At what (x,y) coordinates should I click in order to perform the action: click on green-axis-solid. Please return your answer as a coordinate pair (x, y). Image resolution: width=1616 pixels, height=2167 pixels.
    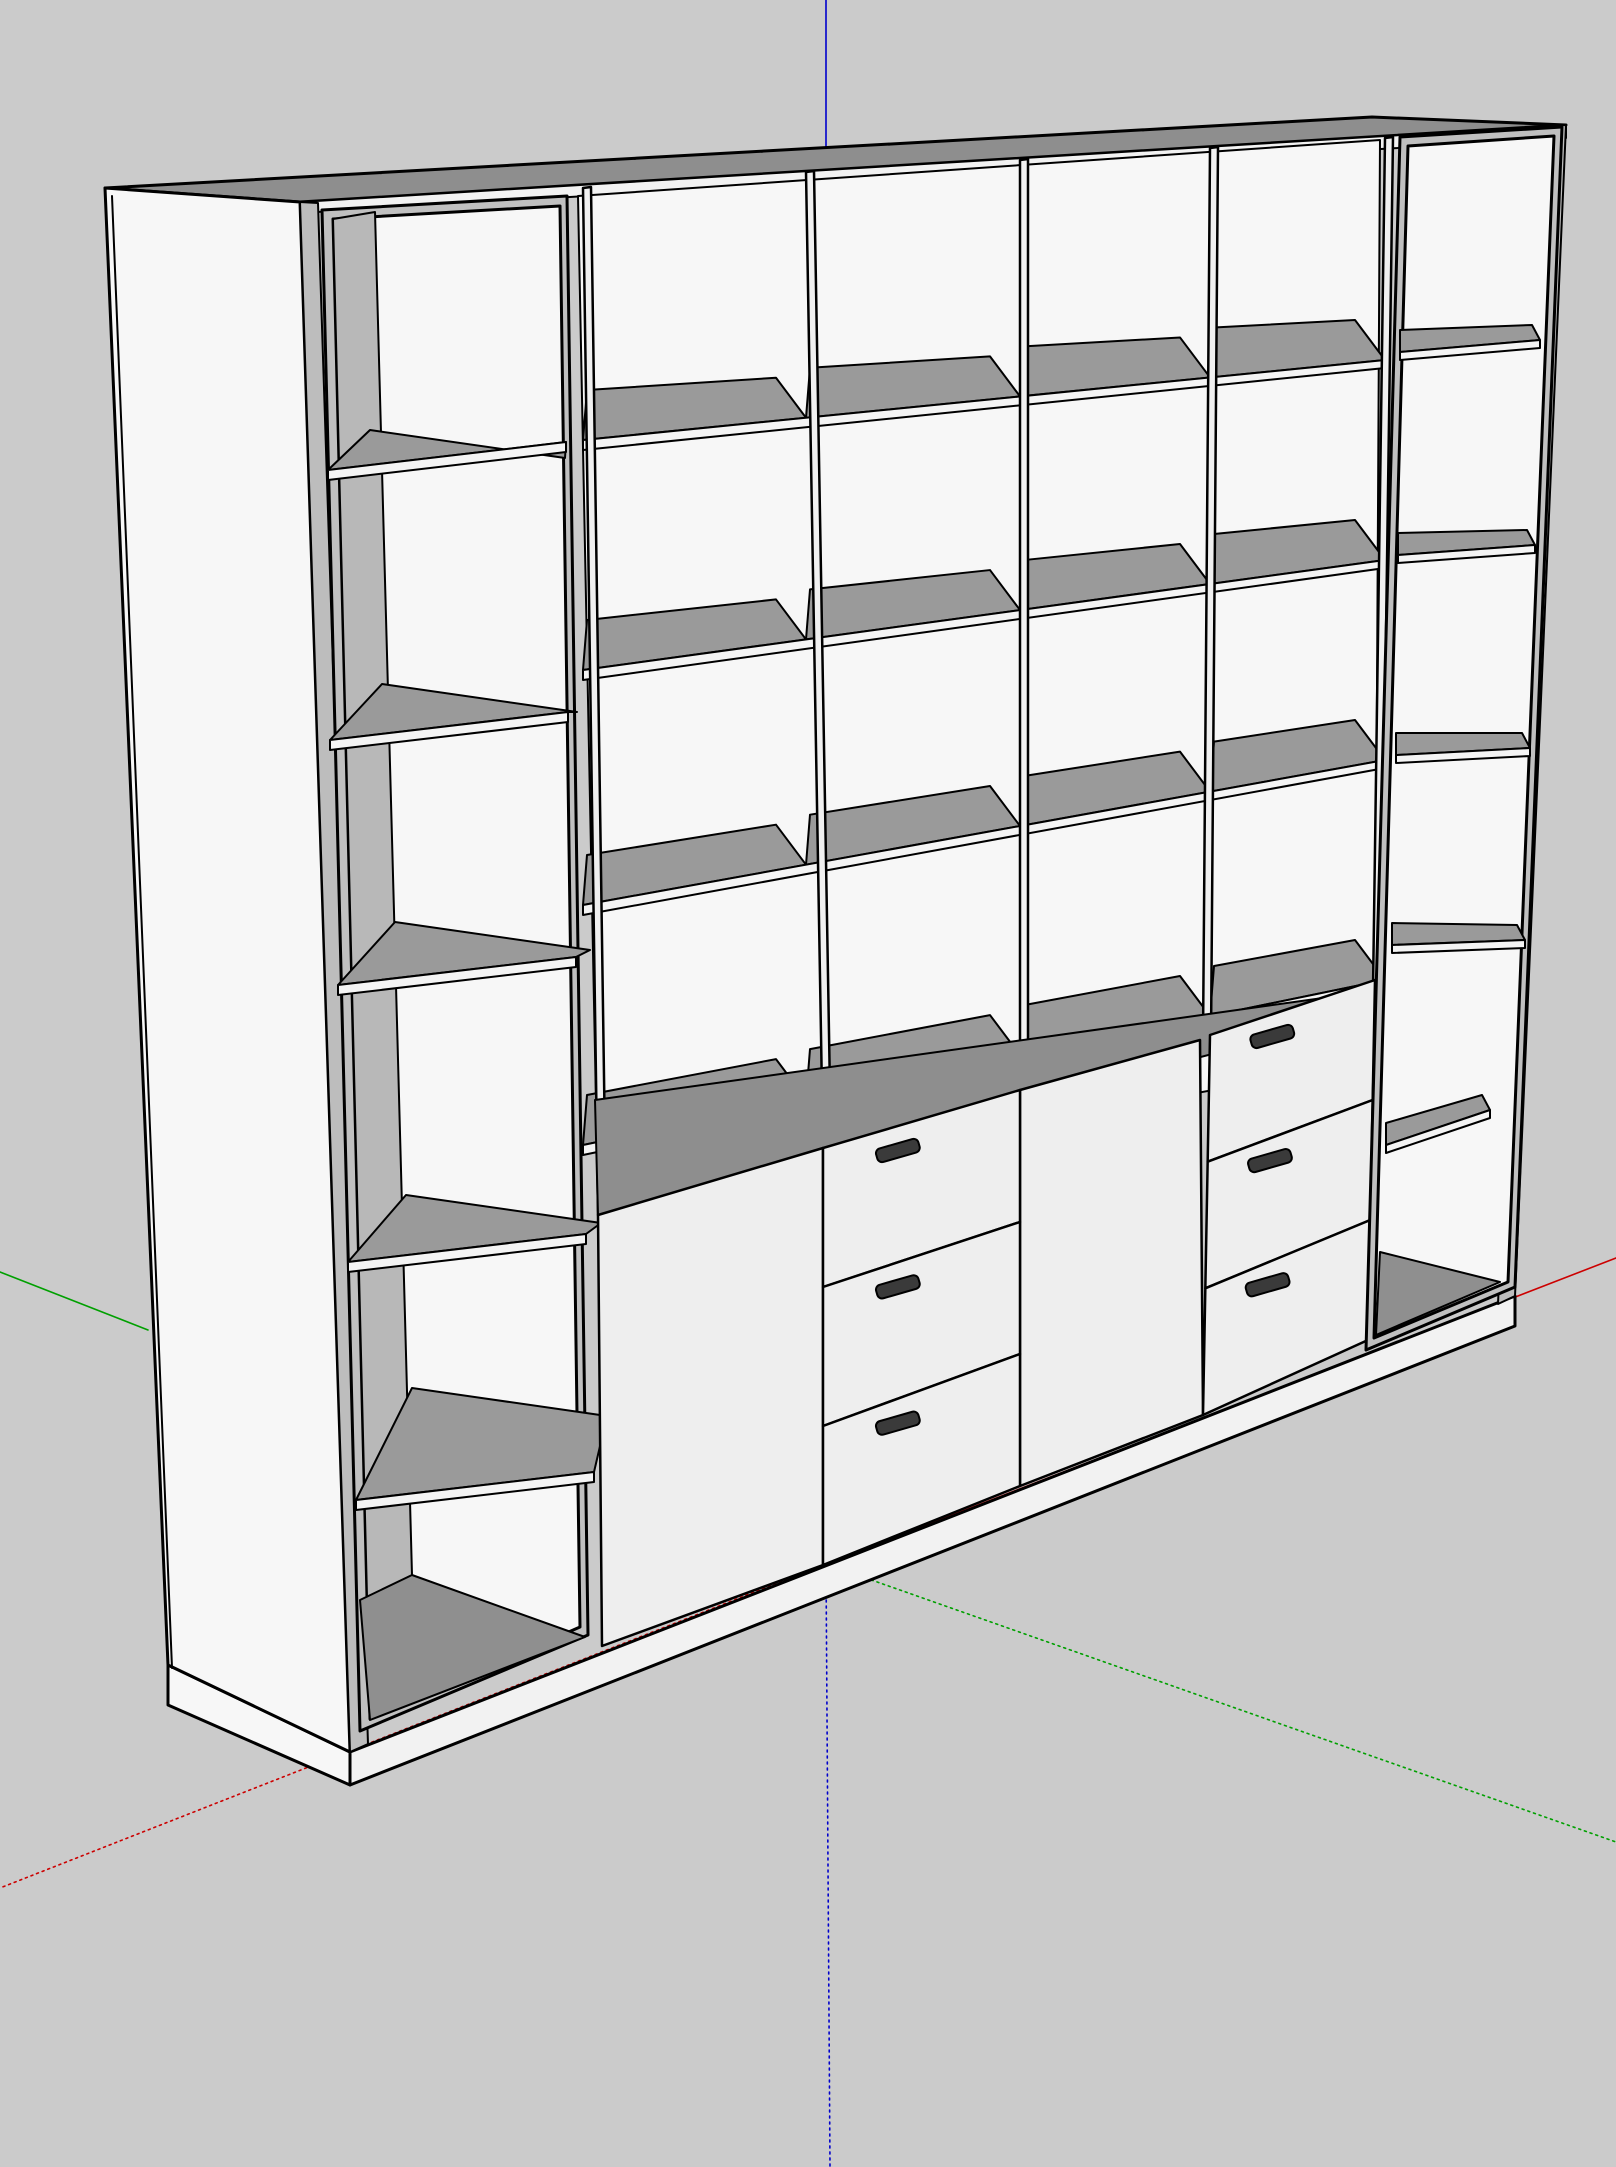
    Looking at the image, I should click on (74, 1301).